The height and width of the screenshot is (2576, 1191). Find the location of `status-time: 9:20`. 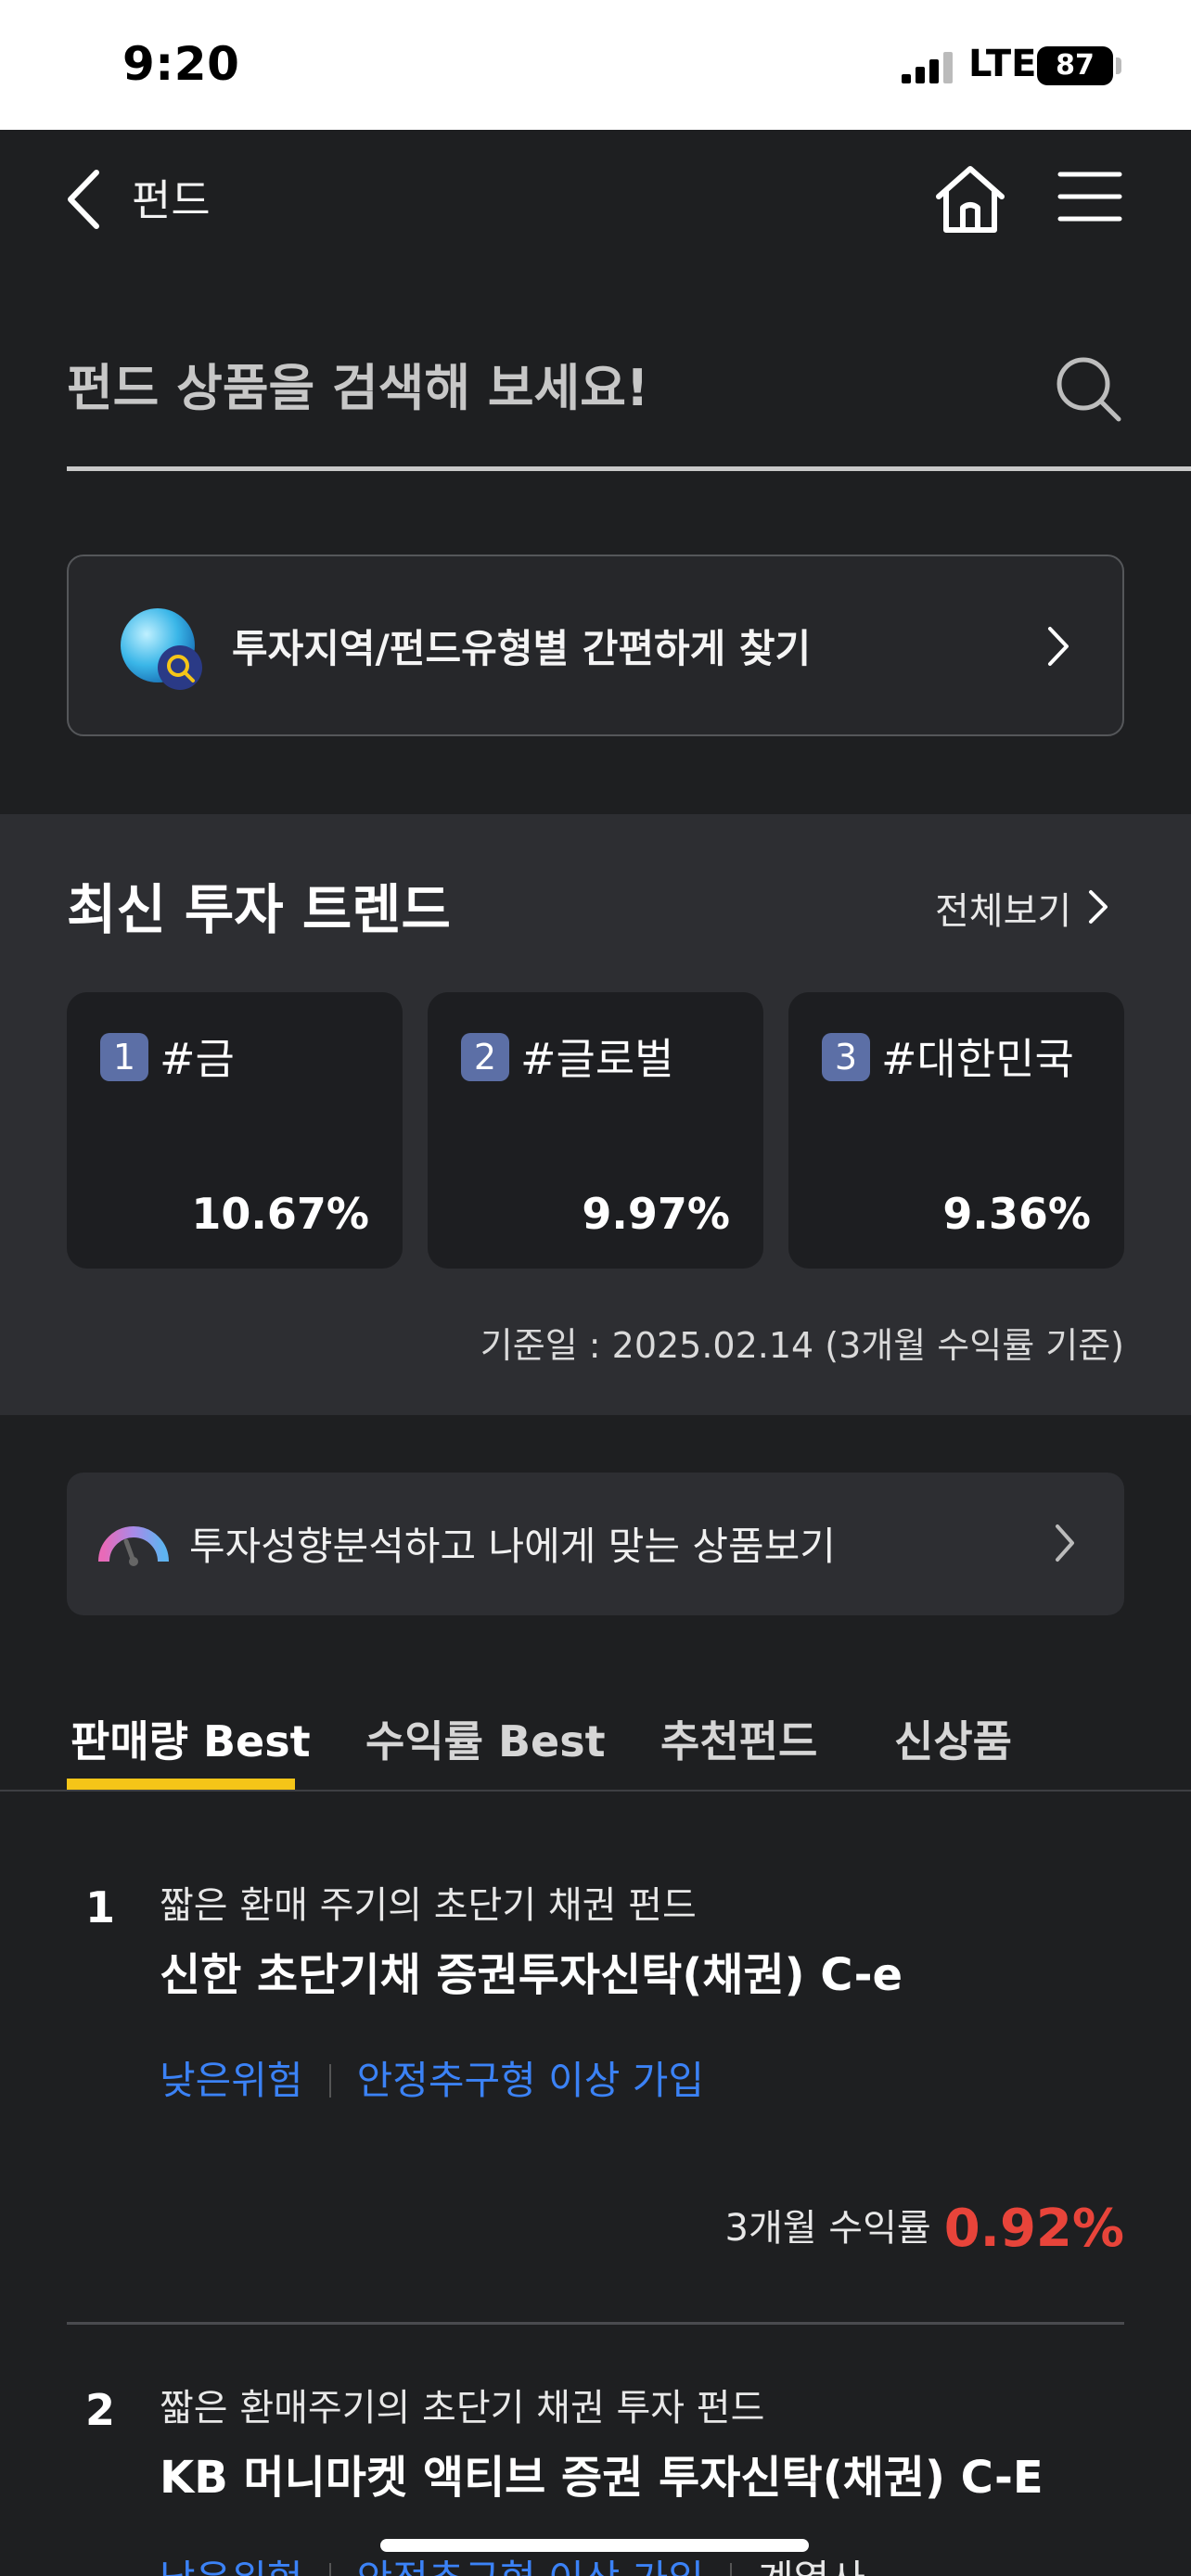

status-time: 9:20 is located at coordinates (181, 64).